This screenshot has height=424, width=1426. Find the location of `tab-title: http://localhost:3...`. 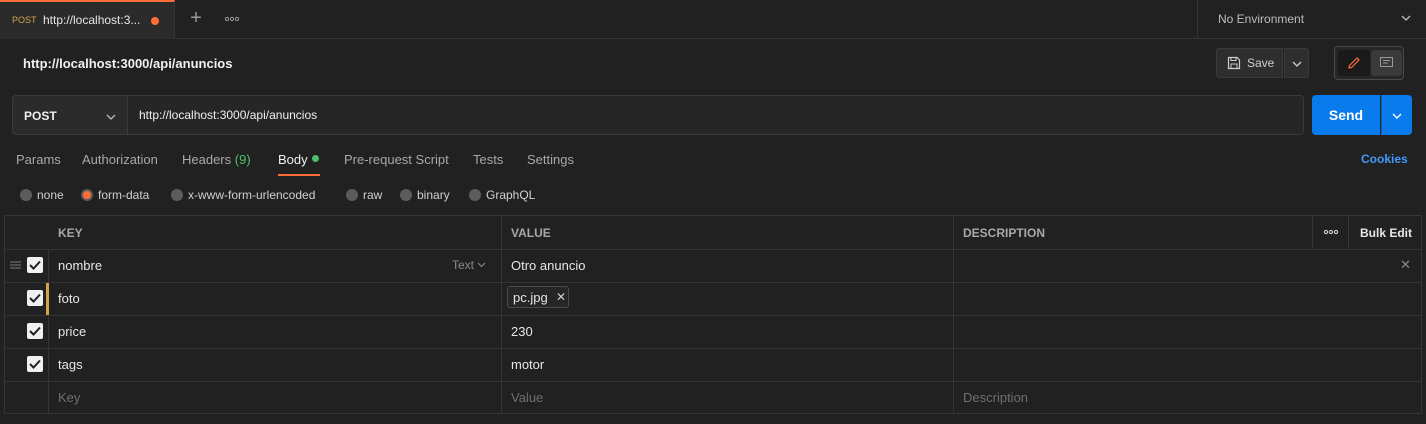

tab-title: http://localhost:3... is located at coordinates (92, 20).